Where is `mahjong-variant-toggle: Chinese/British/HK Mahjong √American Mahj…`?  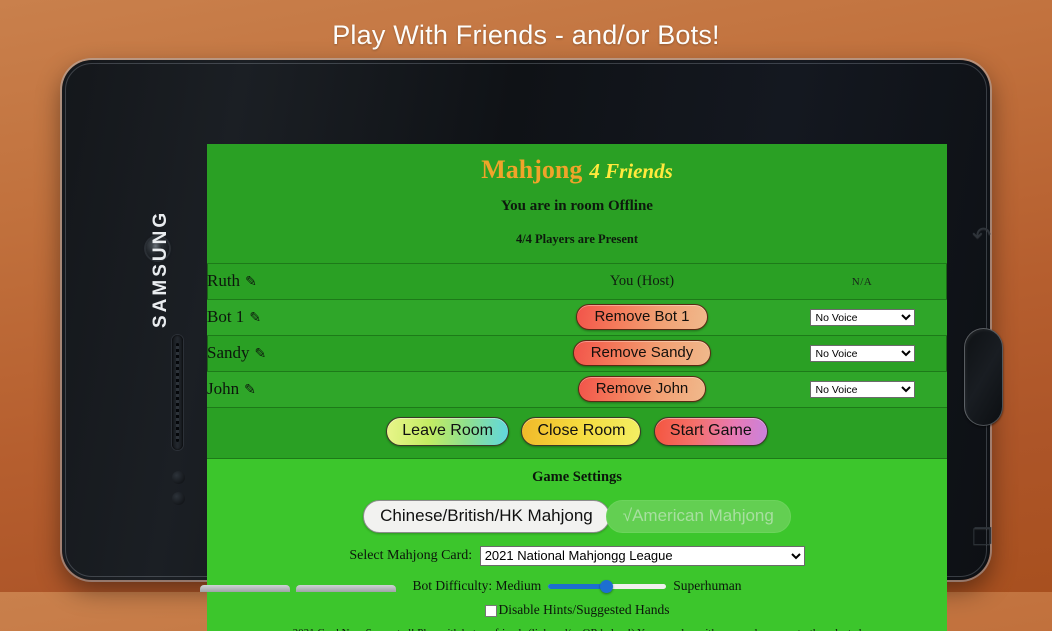
mahjong-variant-toggle: Chinese/British/HK Mahjong √American Mahj… is located at coordinates (577, 516).